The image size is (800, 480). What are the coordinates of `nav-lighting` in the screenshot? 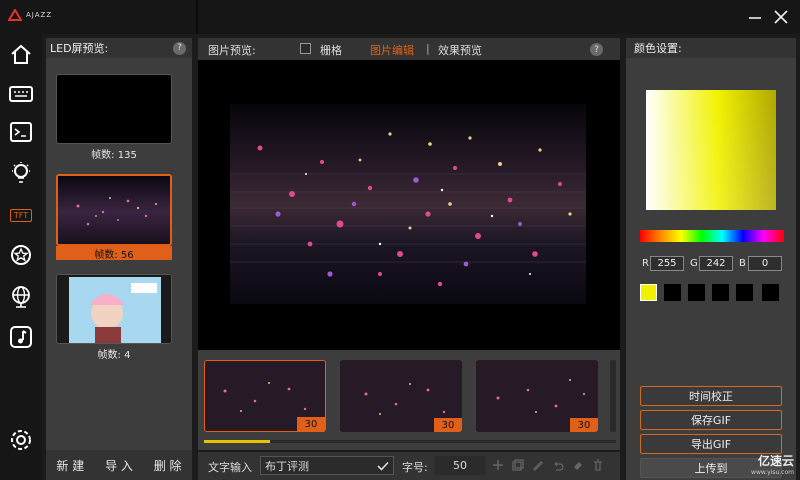 It's located at (21, 173).